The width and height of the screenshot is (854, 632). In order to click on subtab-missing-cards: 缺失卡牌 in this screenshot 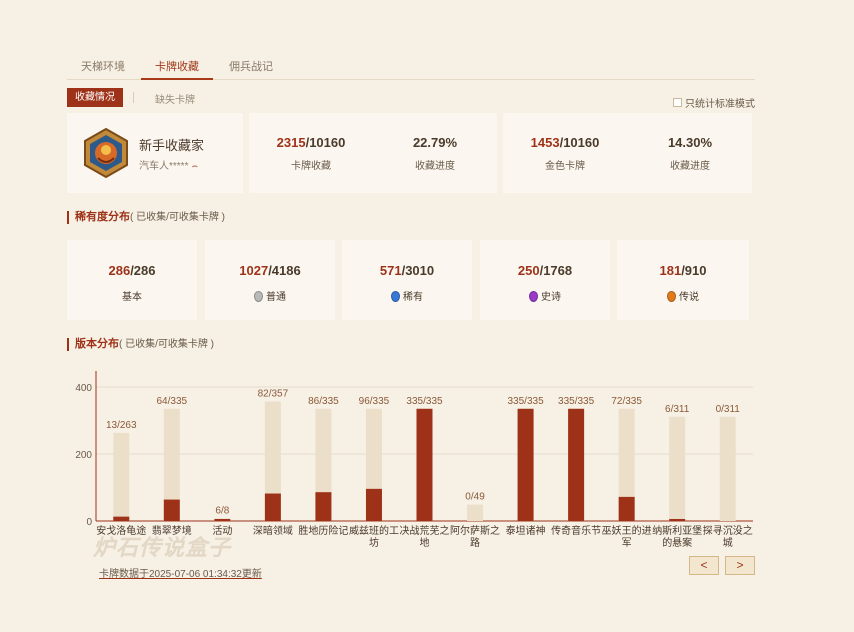, I will do `click(175, 98)`.